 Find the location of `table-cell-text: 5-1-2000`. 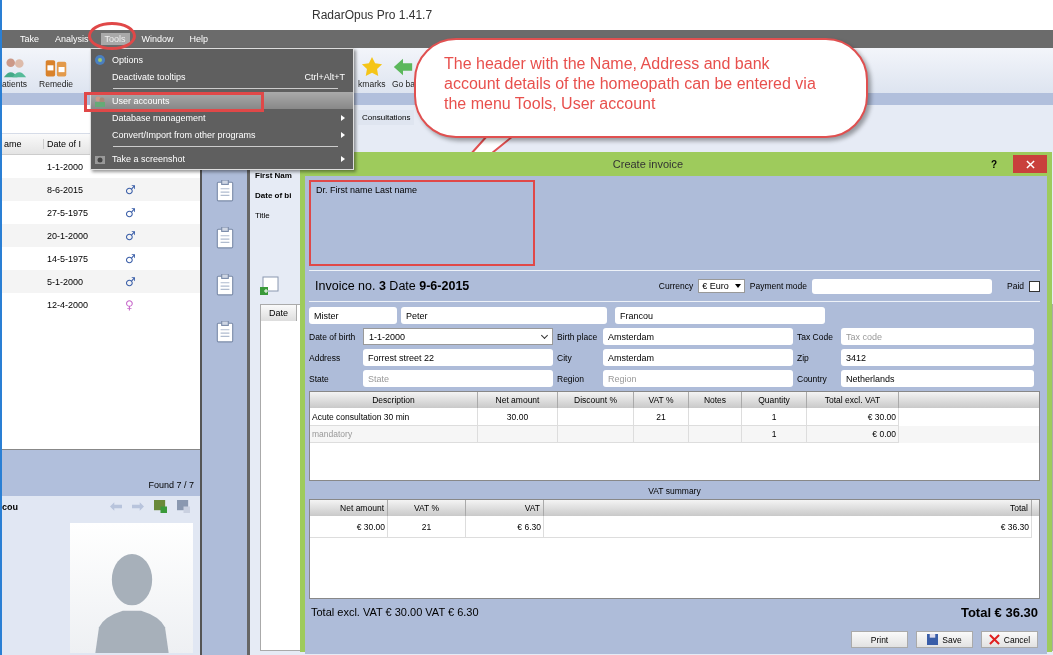

table-cell-text: 5-1-2000 is located at coordinates (65, 281).